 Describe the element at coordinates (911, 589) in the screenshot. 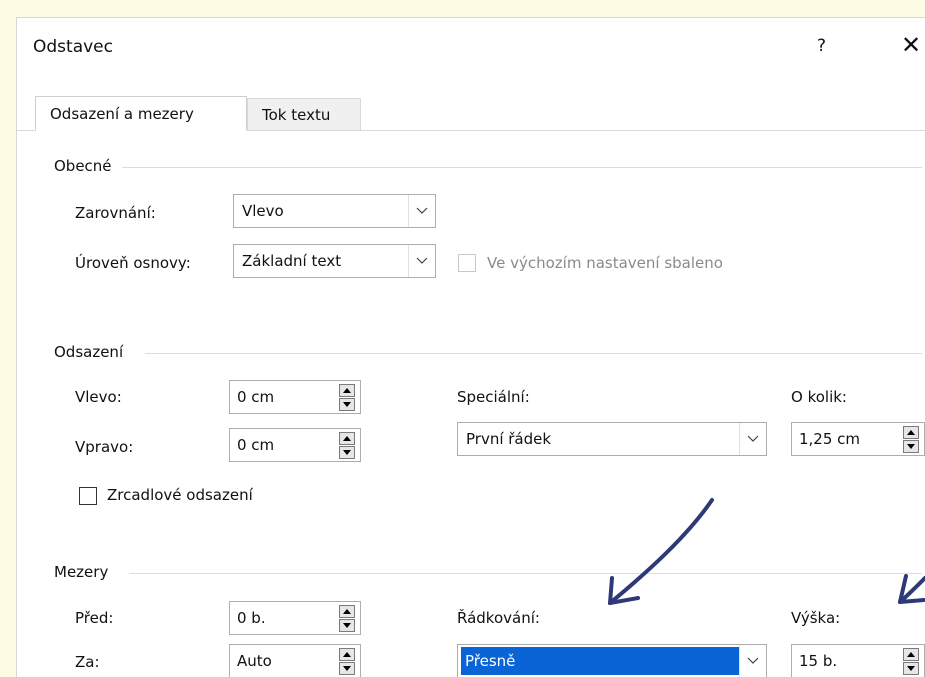

I see `arrow-to-height-icon` at that location.